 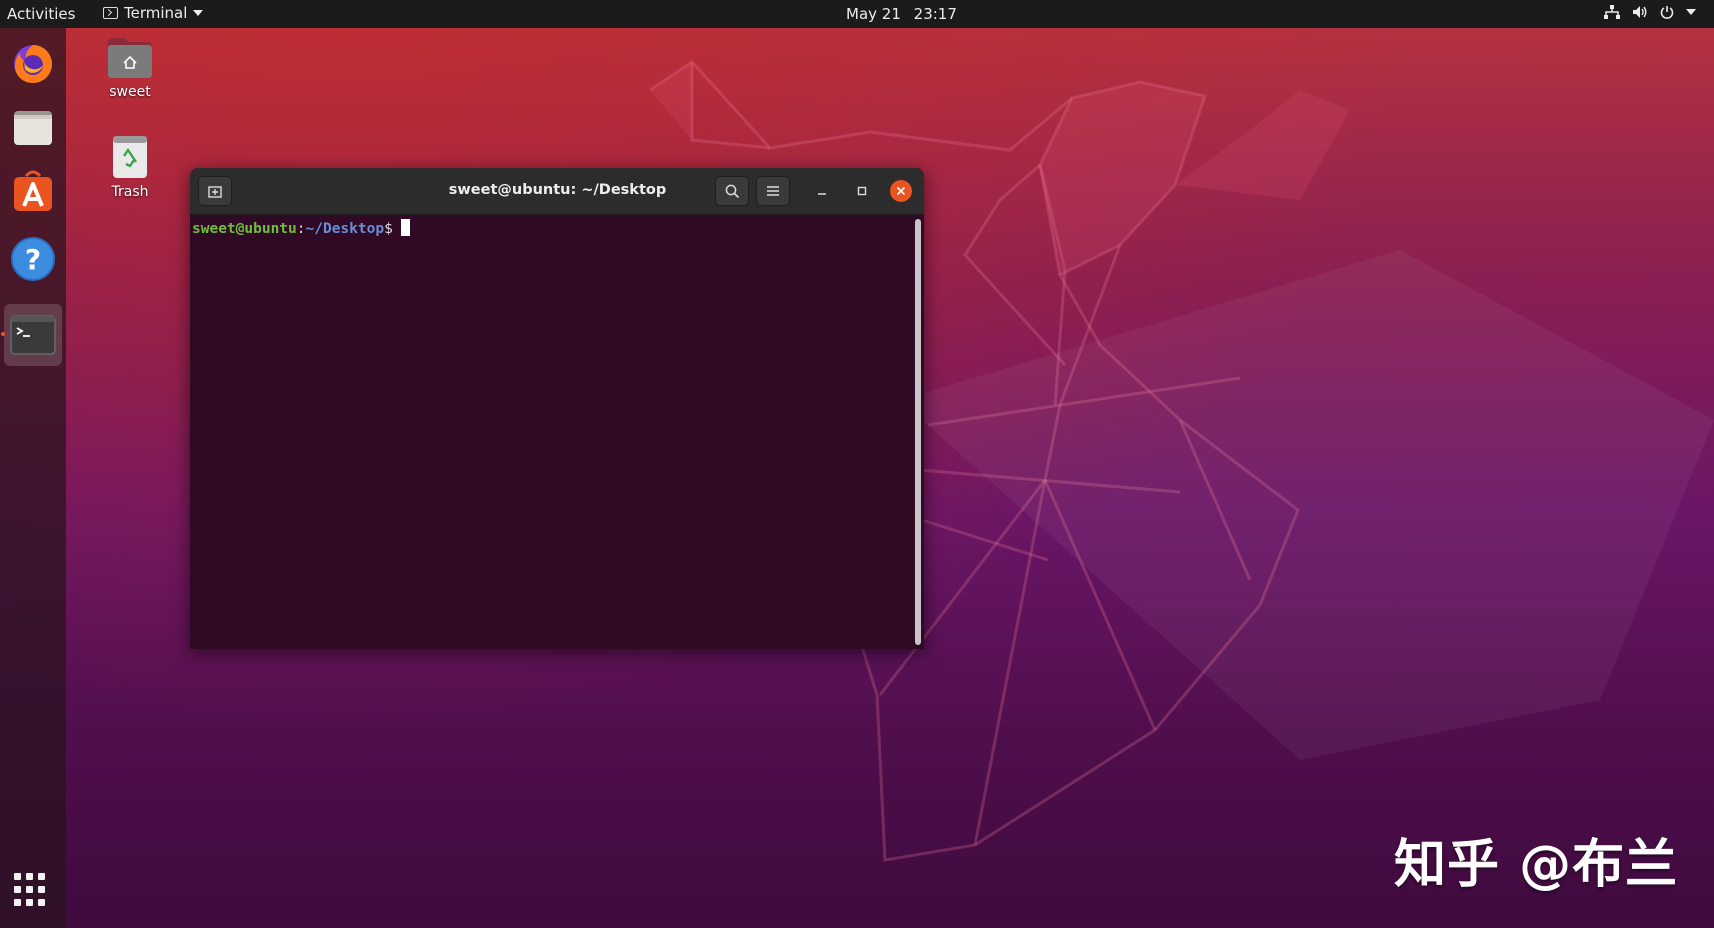 I want to click on dock-item-terminal, so click(x=33, y=335).